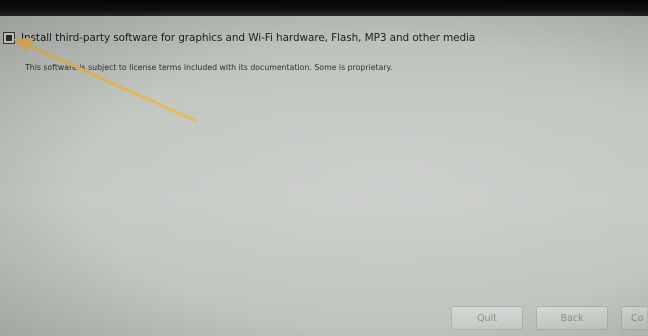  I want to click on annotation-arrow, so click(105, 80).